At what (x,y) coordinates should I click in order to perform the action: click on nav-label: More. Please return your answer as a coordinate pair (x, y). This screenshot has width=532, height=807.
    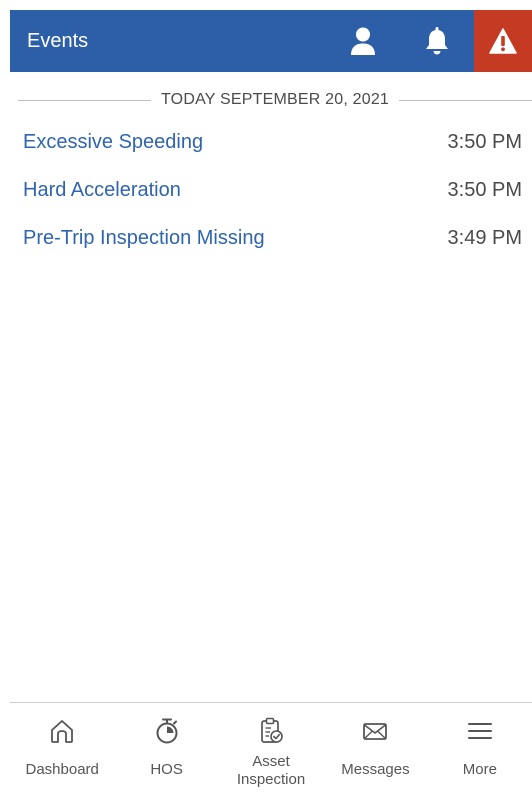
    Looking at the image, I should click on (479, 769).